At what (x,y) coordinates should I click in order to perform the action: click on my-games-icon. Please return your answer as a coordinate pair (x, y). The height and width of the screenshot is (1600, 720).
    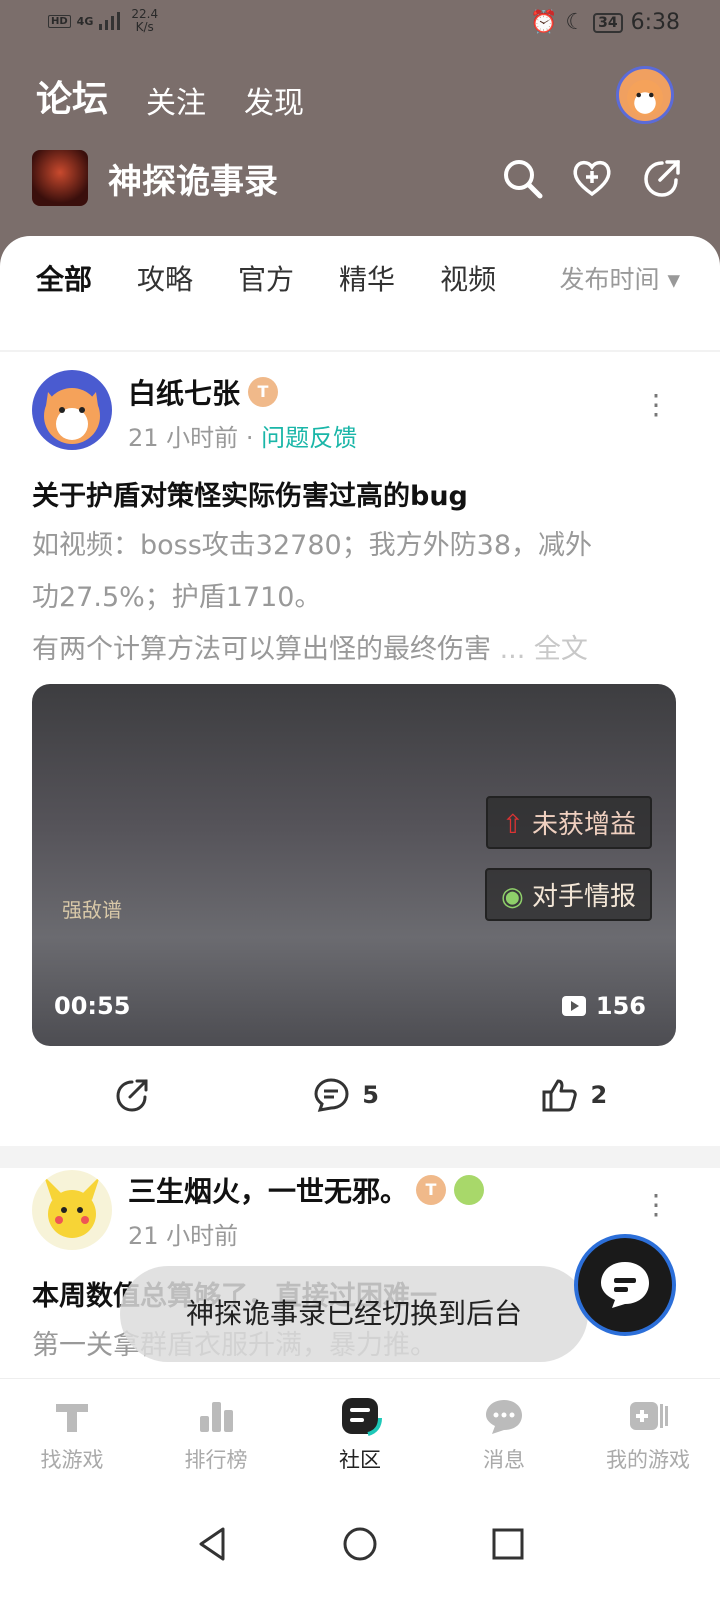
    Looking at the image, I should click on (649, 1415).